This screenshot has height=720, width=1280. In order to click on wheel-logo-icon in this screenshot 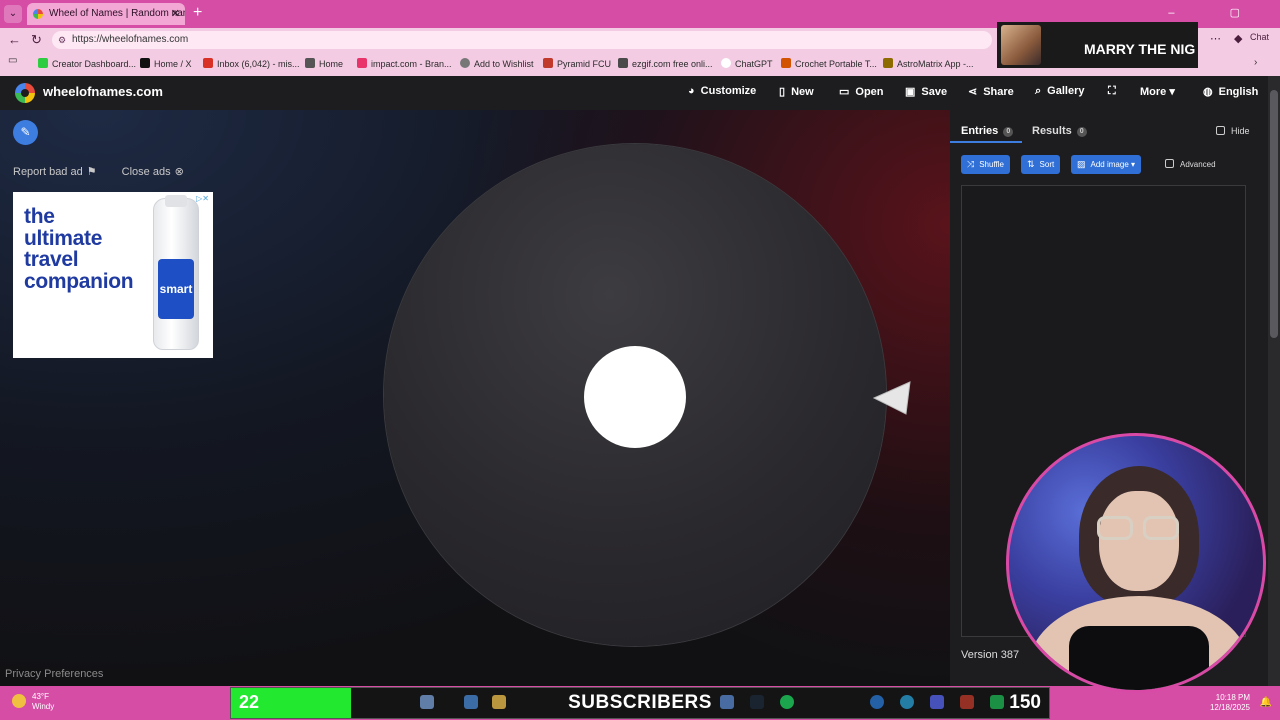, I will do `click(25, 93)`.